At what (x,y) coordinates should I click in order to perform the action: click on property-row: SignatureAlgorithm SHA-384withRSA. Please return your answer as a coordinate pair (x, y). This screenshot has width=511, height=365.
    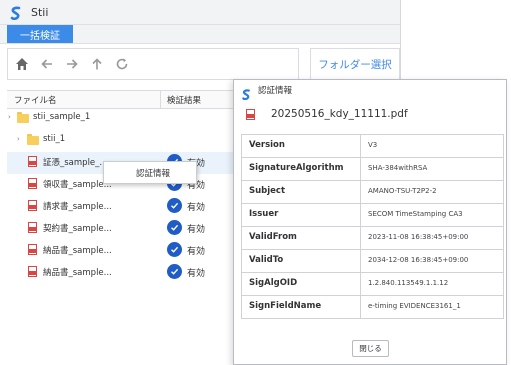
    Looking at the image, I should click on (372, 169).